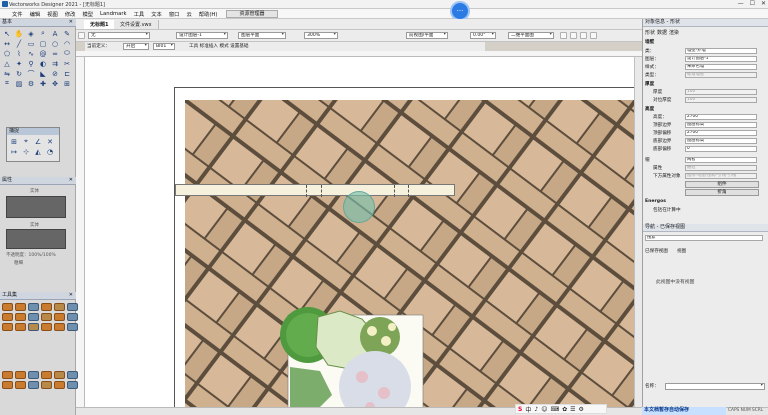 This screenshot has height=415, width=768. Describe the element at coordinates (33, 131) in the screenshot. I see `snapping-palette-title: 捕捉` at that location.